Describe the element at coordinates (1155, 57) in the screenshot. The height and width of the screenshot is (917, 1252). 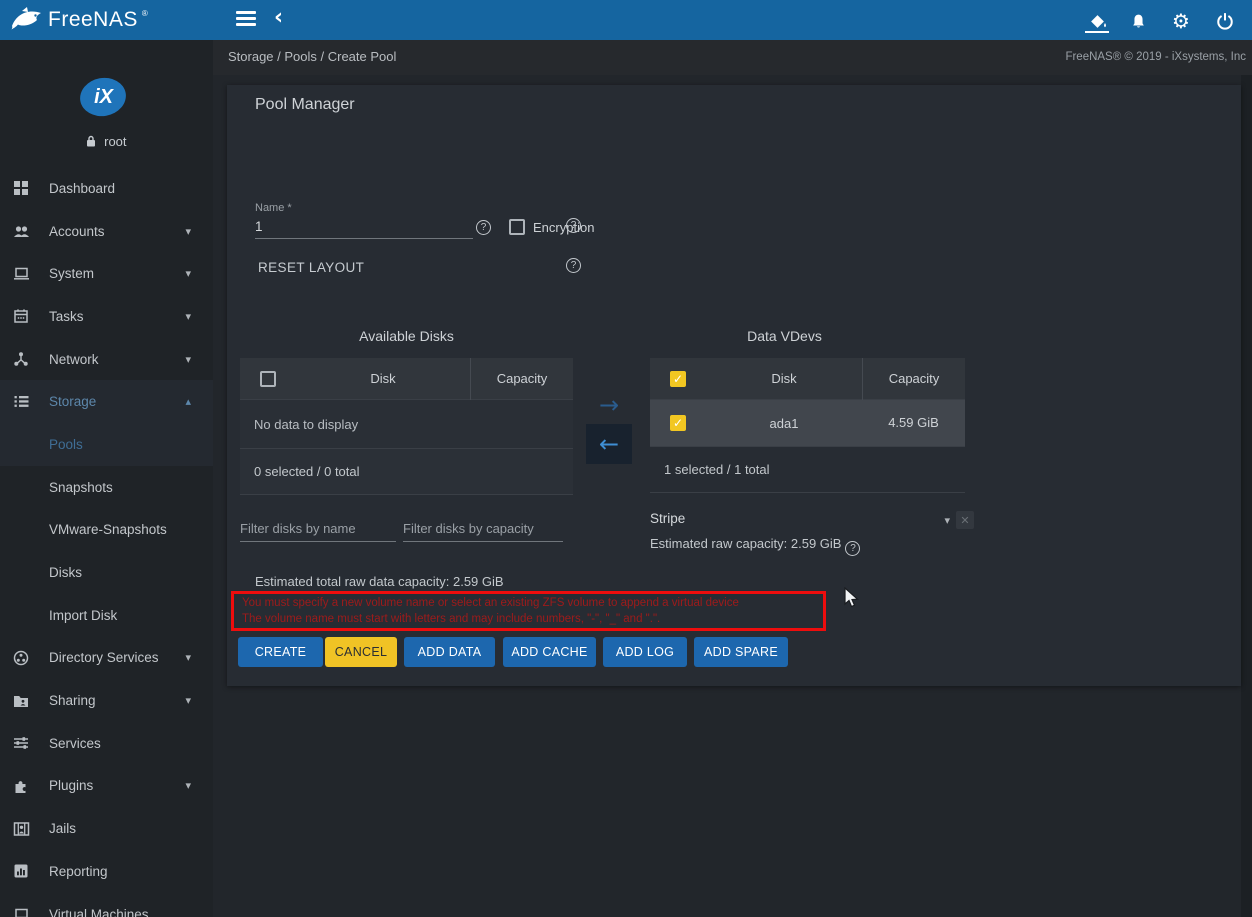
I see `copyright-text: FreeNAS® © 2019 - iXsystems, Inc` at that location.